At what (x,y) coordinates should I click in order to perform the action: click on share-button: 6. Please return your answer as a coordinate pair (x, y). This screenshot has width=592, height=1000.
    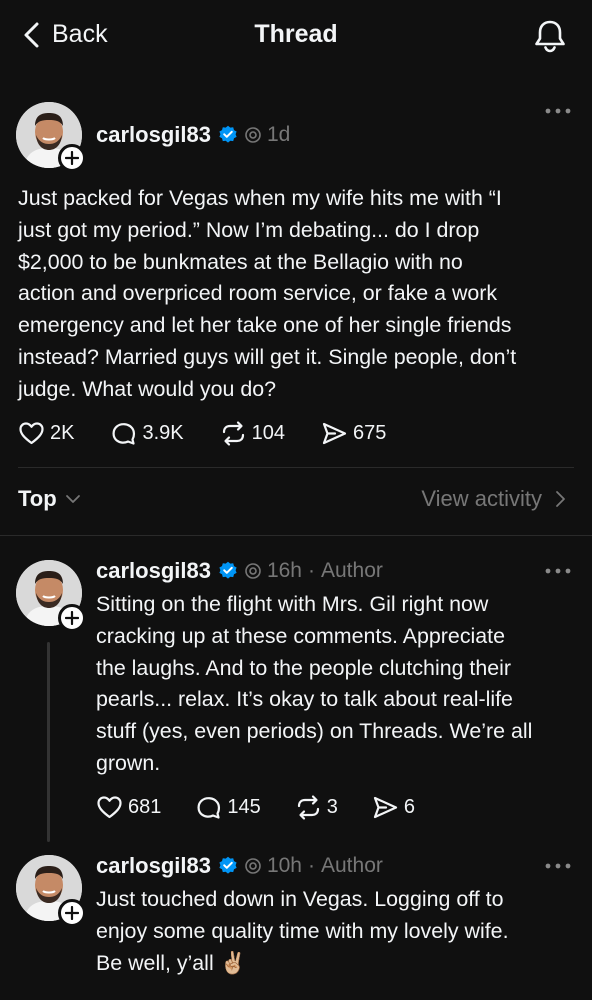
    Looking at the image, I should click on (393, 807).